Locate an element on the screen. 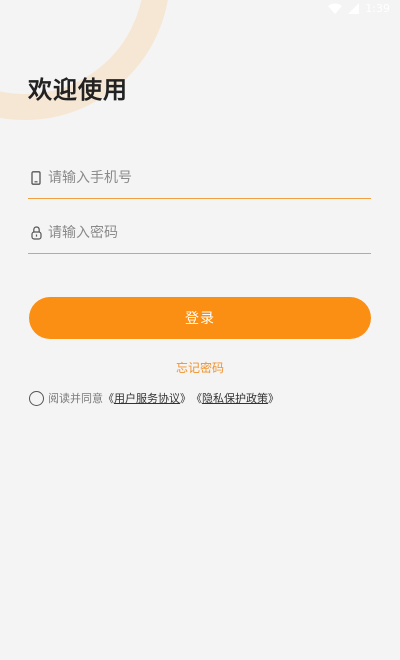 Image resolution: width=400 pixels, height=660 pixels. password-field is located at coordinates (199, 233).